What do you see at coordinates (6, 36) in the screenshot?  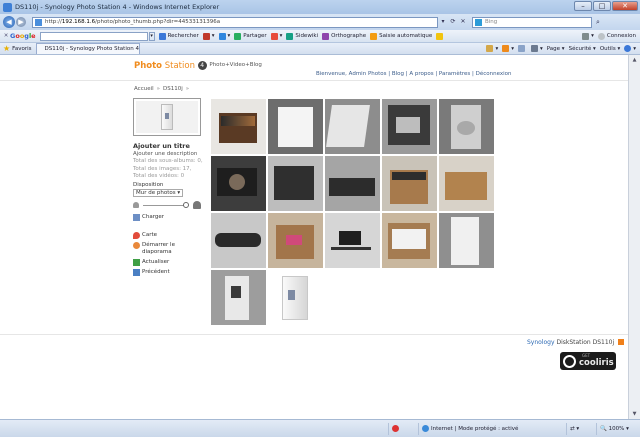 I see `close-toolbar-icon: ✕` at bounding box center [6, 36].